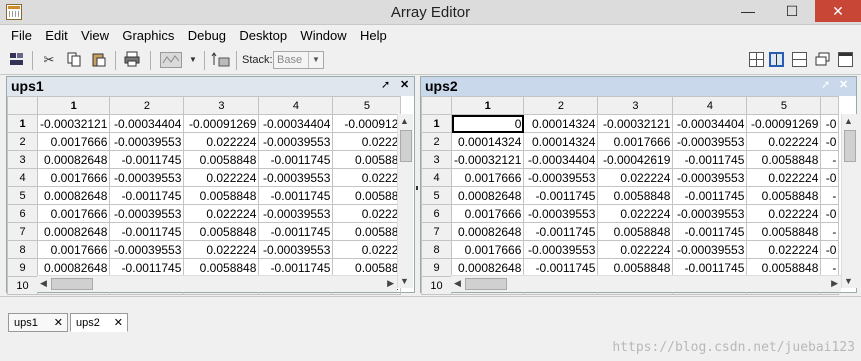 The image size is (861, 361). I want to click on scroll-left-icon: ◀, so click(457, 283).